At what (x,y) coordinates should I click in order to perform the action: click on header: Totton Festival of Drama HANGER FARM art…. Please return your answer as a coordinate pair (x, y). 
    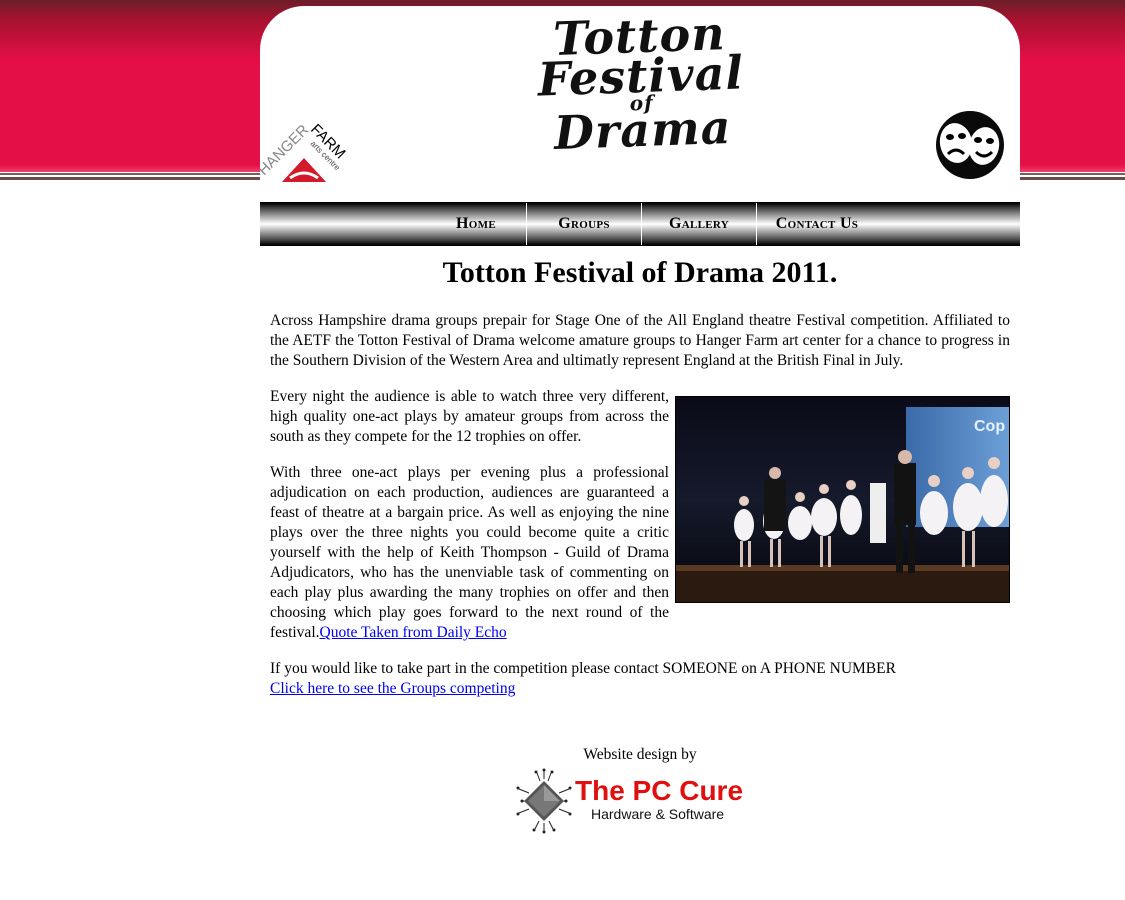
    Looking at the image, I should click on (640, 99).